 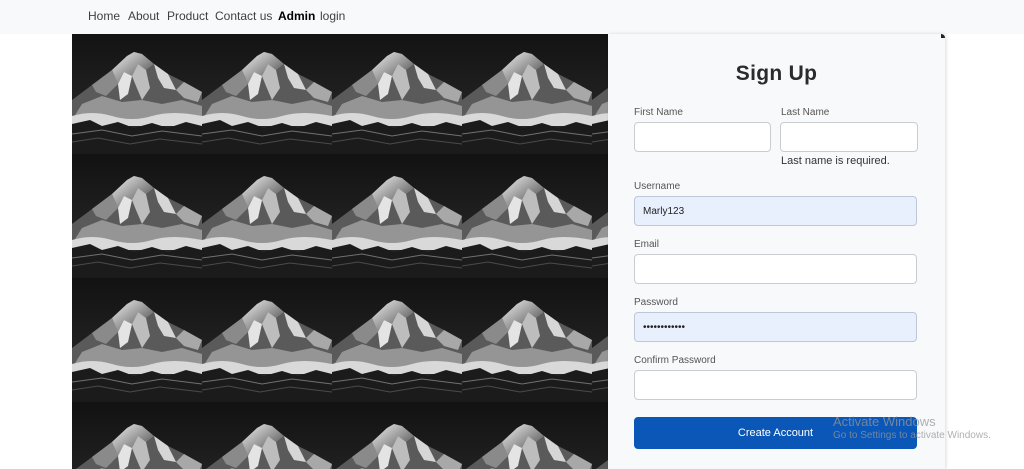 What do you see at coordinates (657, 186) in the screenshot?
I see `username-label: Username` at bounding box center [657, 186].